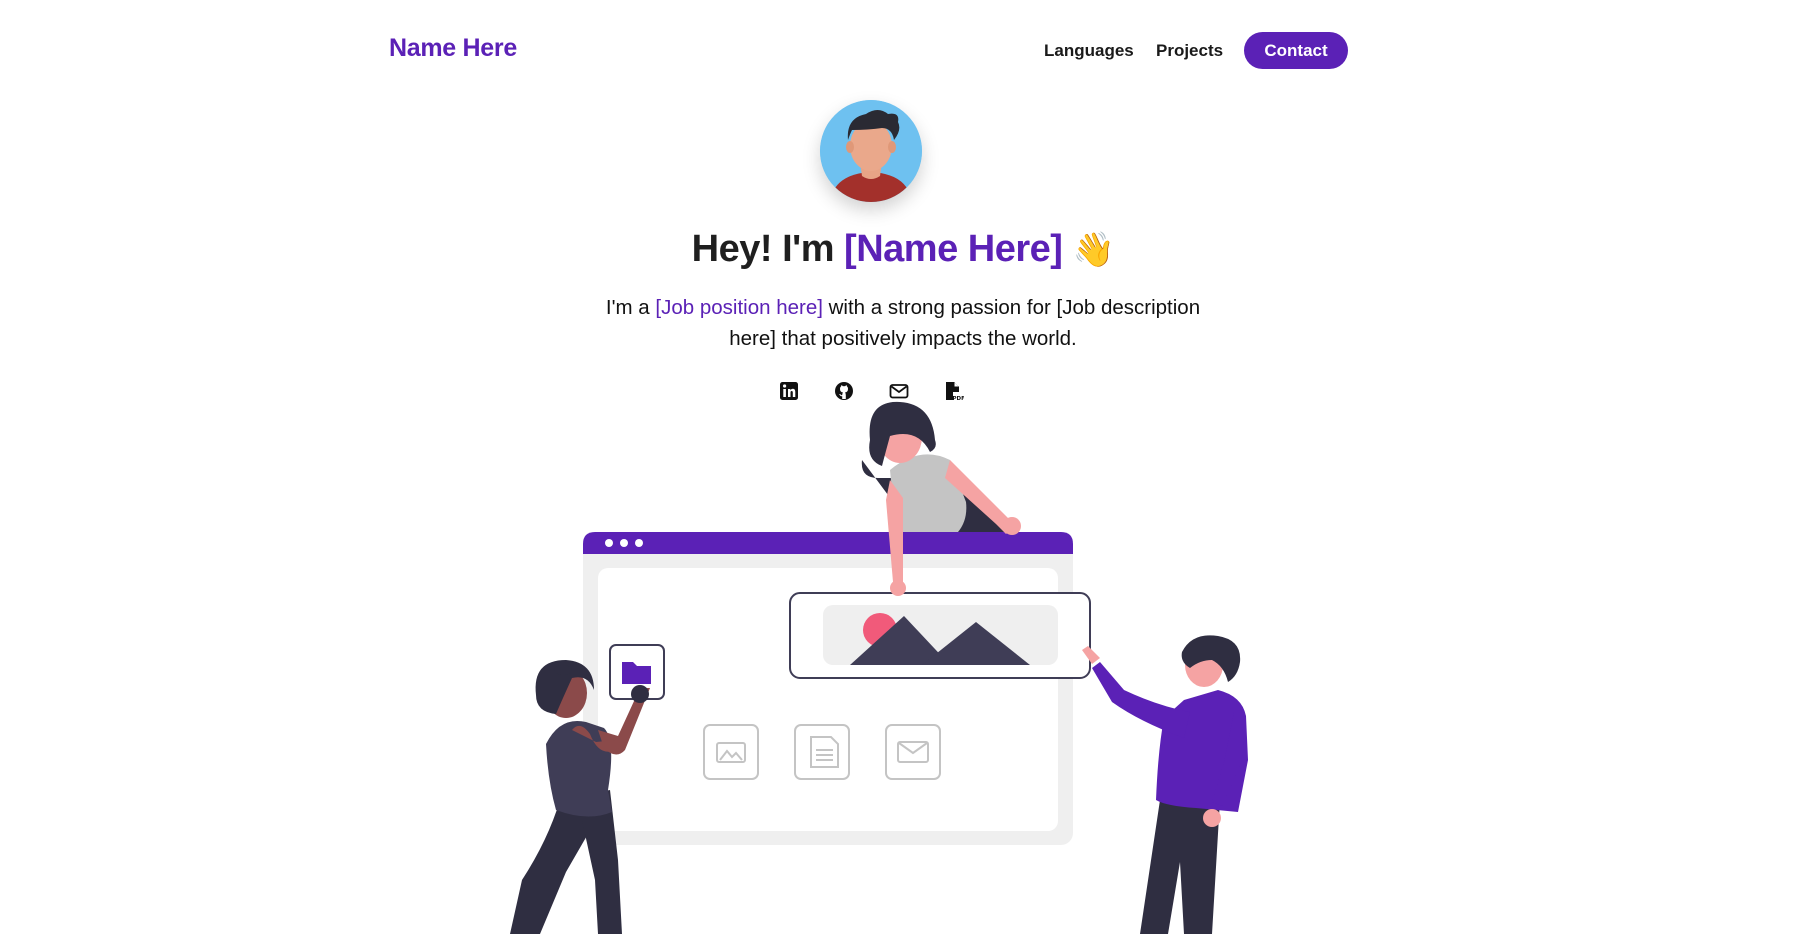  What do you see at coordinates (731, 752) in the screenshot?
I see `image-tile-icon` at bounding box center [731, 752].